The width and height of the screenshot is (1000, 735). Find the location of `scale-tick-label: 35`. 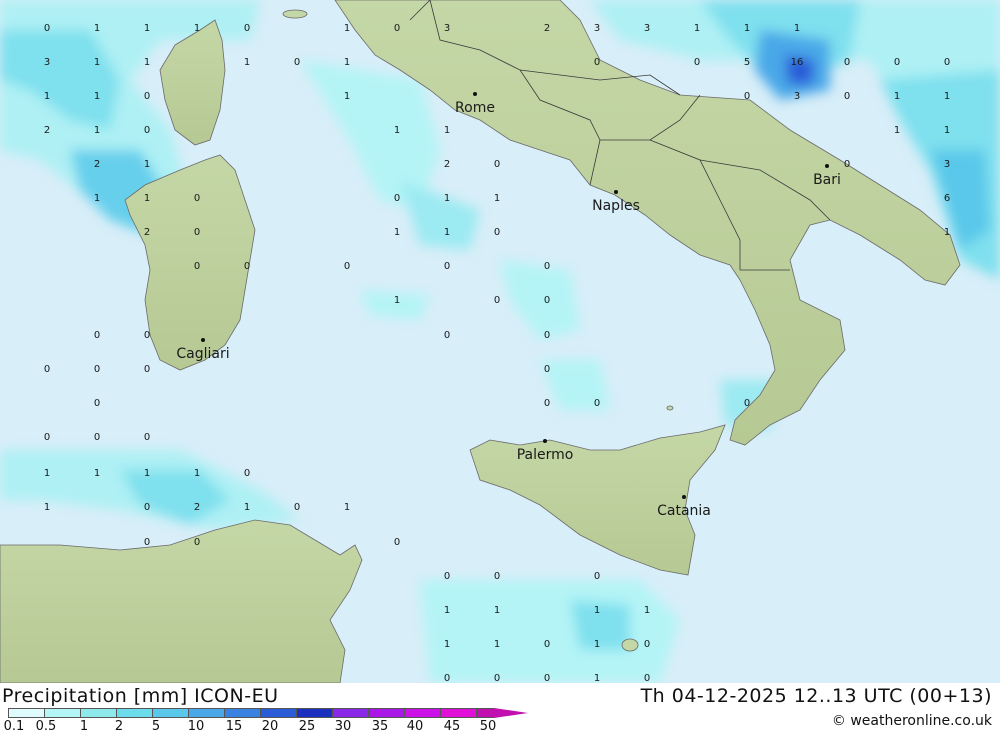

scale-tick-label: 35 is located at coordinates (380, 726).